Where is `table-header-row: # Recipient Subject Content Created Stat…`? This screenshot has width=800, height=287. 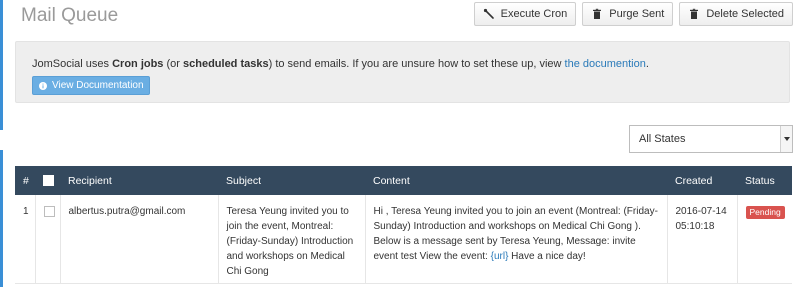 table-header-row: # Recipient Subject Content Created Stat… is located at coordinates (403, 180).